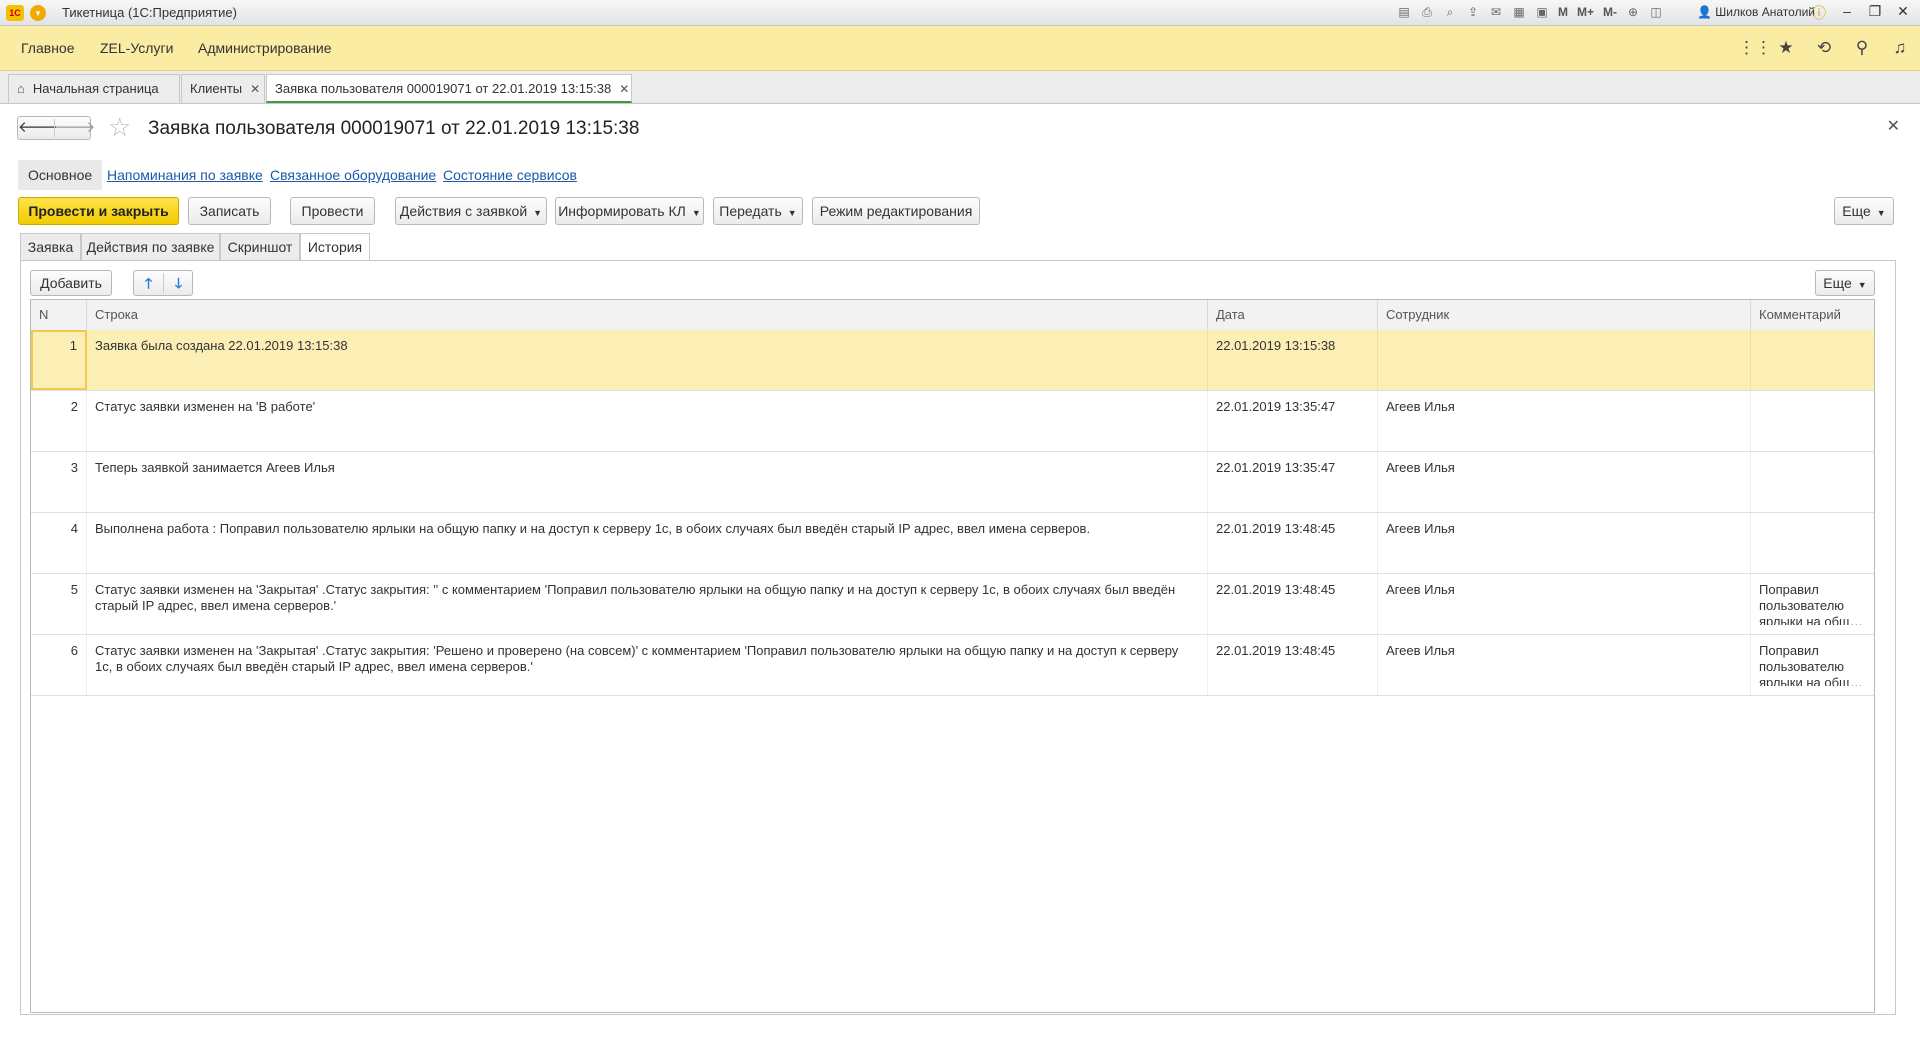  I want to click on info-icon: ⓘ, so click(1819, 13).